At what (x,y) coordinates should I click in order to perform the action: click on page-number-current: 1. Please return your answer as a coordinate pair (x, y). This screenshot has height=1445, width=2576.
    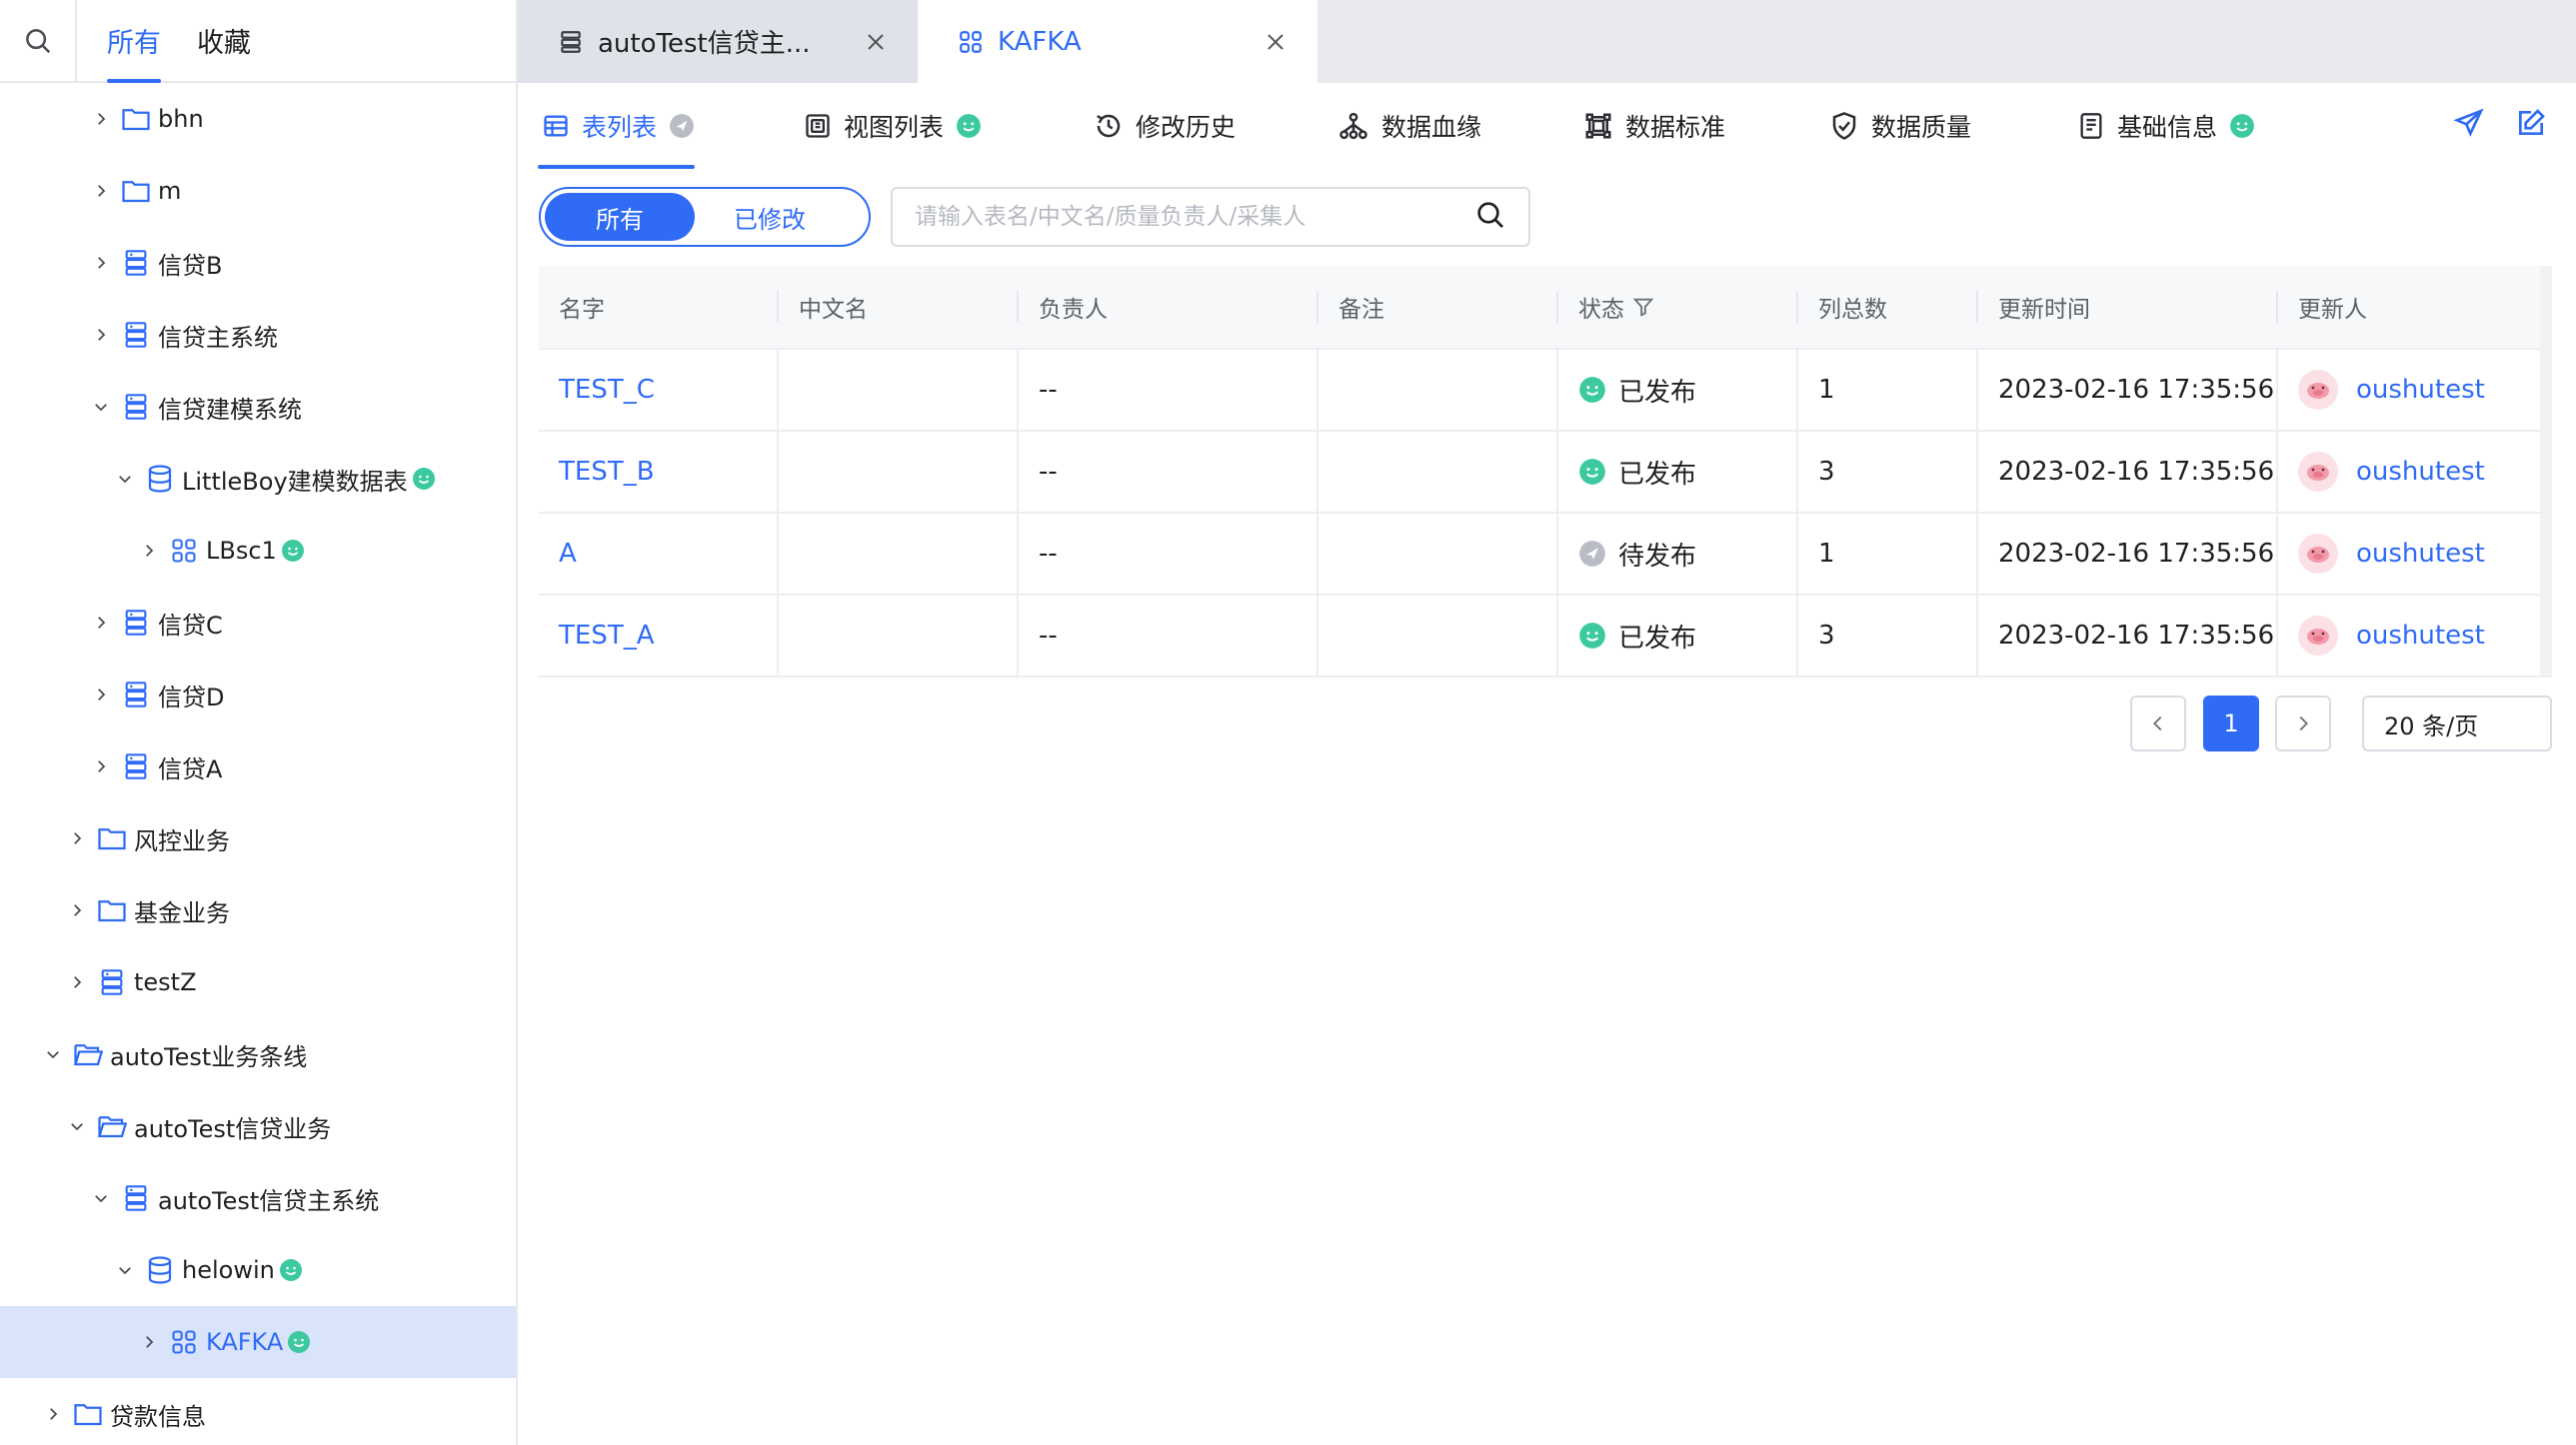
    Looking at the image, I should click on (2231, 723).